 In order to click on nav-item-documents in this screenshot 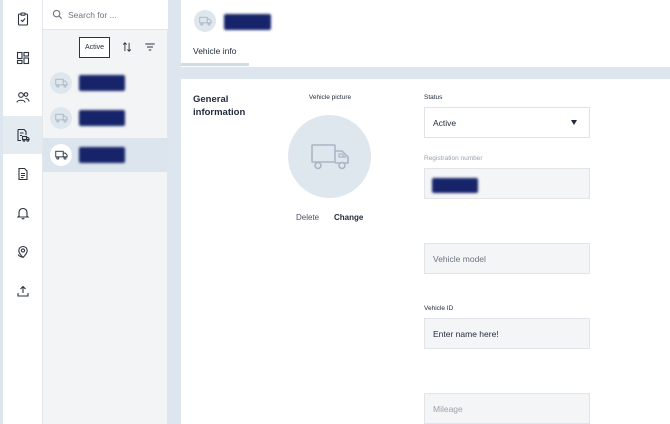, I will do `click(22, 174)`.